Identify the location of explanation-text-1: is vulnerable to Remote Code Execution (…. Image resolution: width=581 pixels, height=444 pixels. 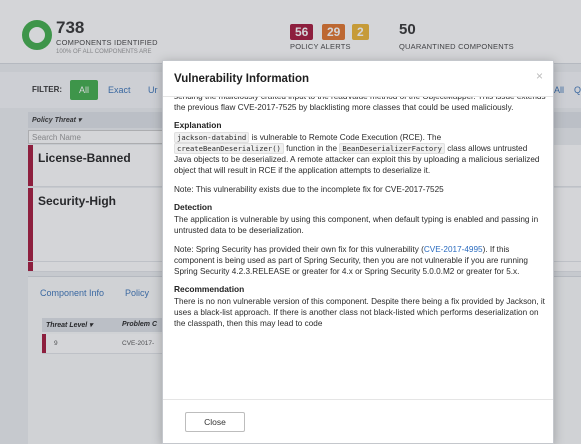
(345, 137).